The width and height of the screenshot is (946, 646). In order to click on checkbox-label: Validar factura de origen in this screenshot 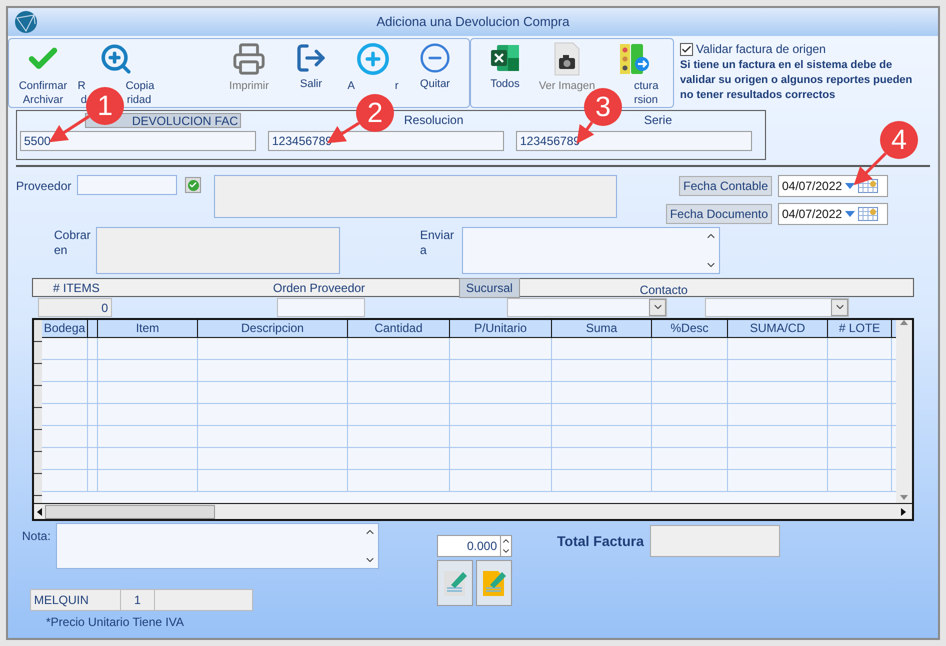, I will do `click(761, 49)`.